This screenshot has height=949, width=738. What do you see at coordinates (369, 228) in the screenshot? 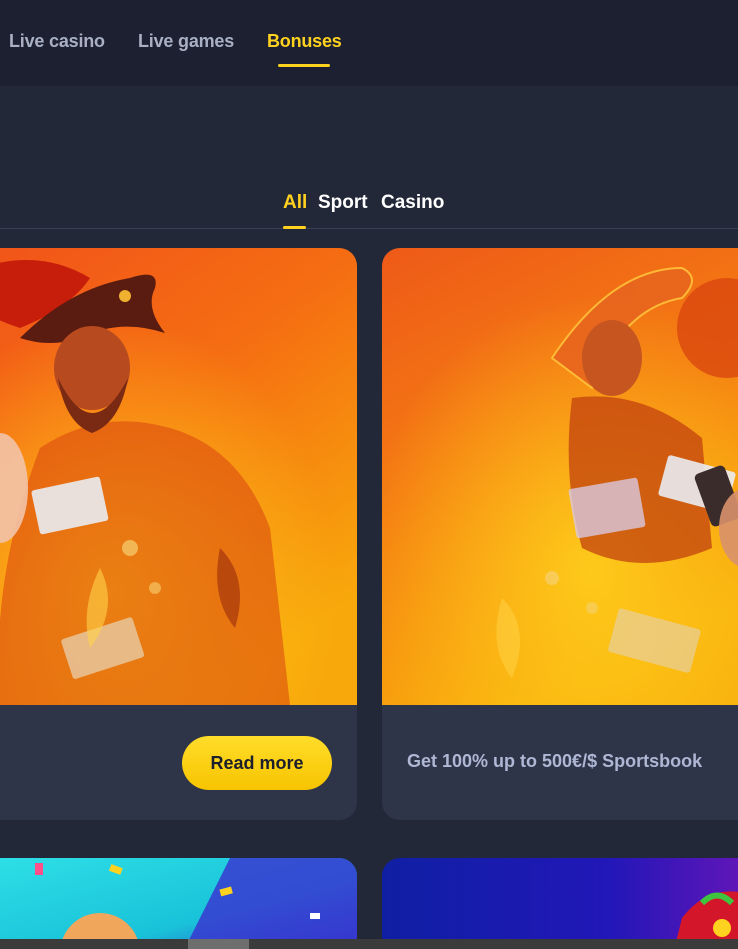
I see `filter-divider` at bounding box center [369, 228].